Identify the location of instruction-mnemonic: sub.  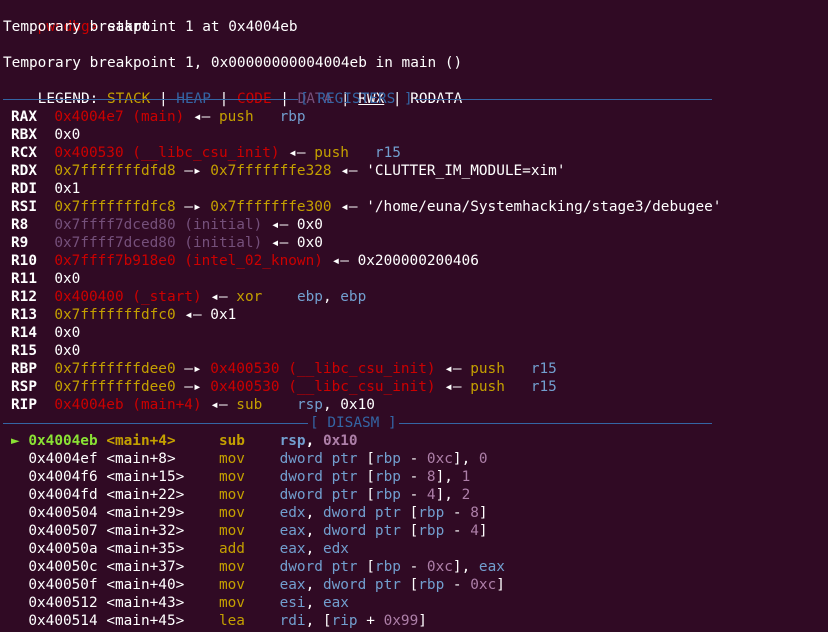
(249, 441).